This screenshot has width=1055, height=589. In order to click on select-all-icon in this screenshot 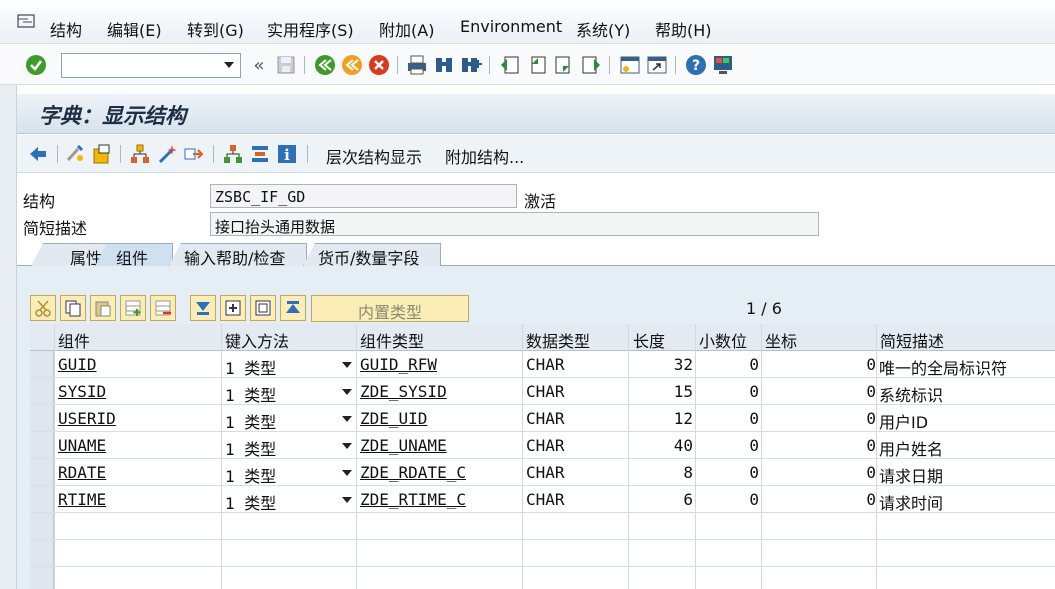, I will do `click(203, 308)`.